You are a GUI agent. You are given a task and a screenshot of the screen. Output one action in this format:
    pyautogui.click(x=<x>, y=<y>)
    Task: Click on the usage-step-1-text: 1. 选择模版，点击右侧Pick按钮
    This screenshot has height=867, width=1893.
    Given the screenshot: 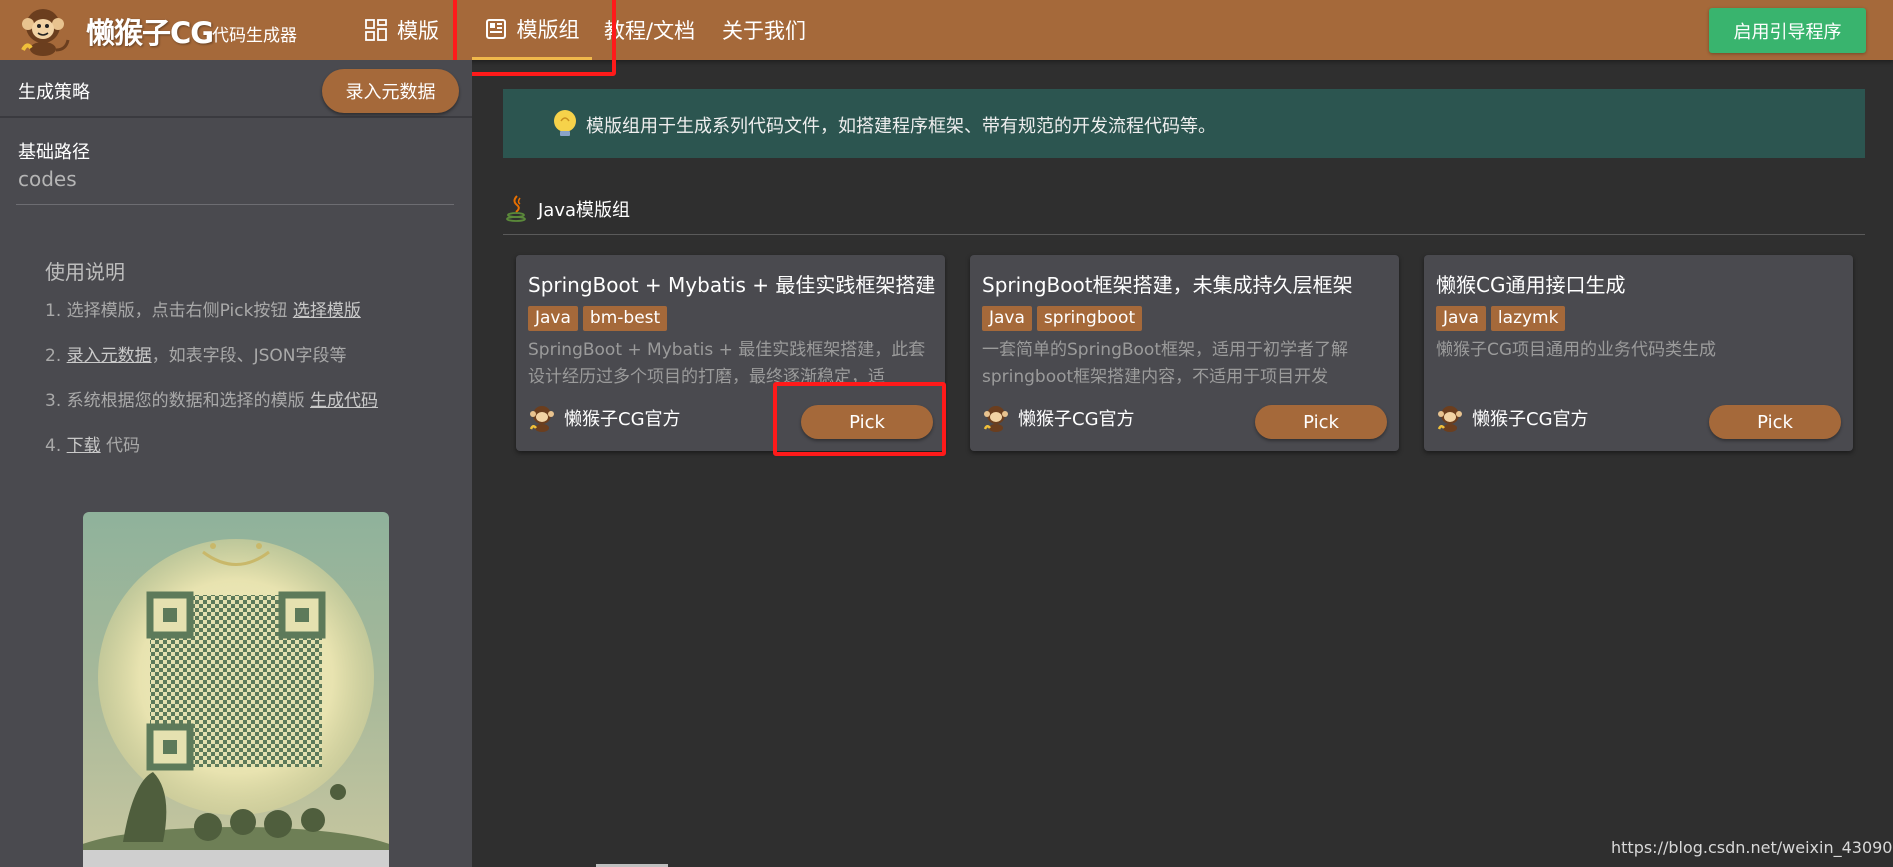 What is the action you would take?
    pyautogui.click(x=169, y=311)
    